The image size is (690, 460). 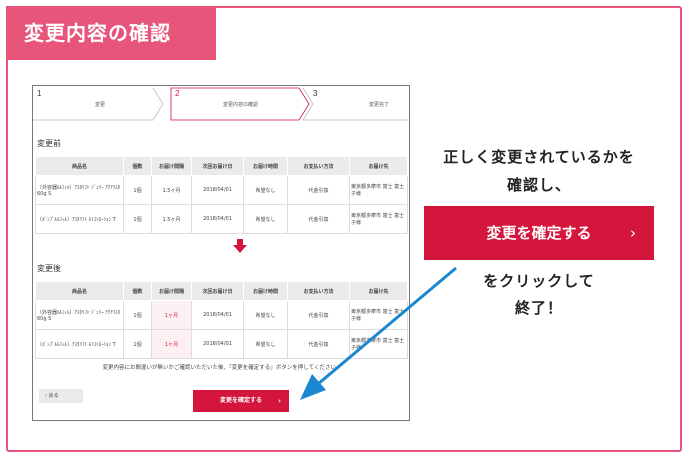 What do you see at coordinates (49, 268) in the screenshot?
I see `after-heading: 変更後` at bounding box center [49, 268].